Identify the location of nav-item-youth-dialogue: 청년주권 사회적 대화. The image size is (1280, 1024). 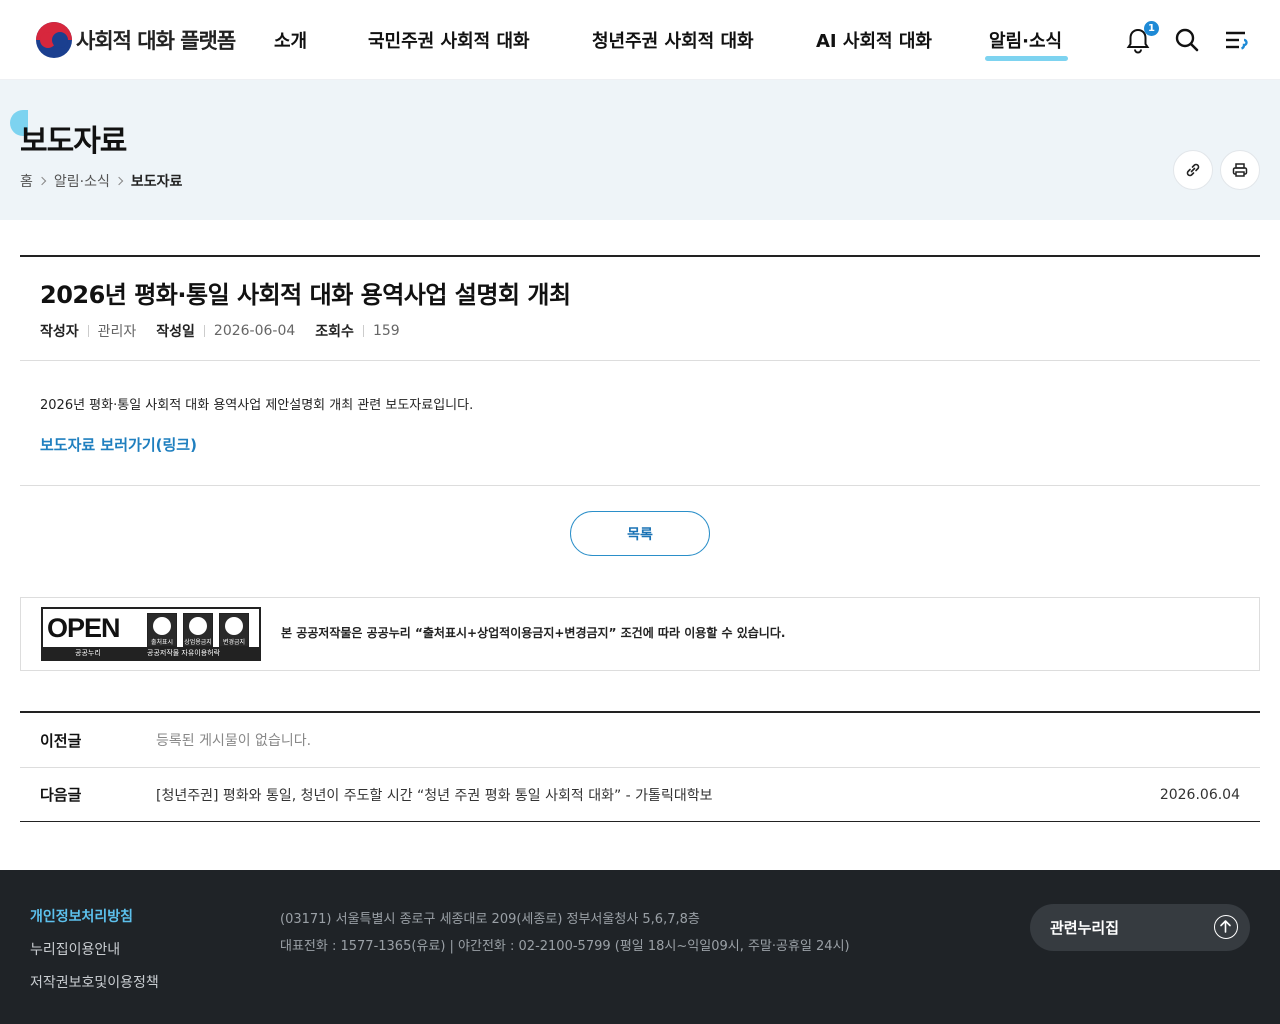
(673, 40).